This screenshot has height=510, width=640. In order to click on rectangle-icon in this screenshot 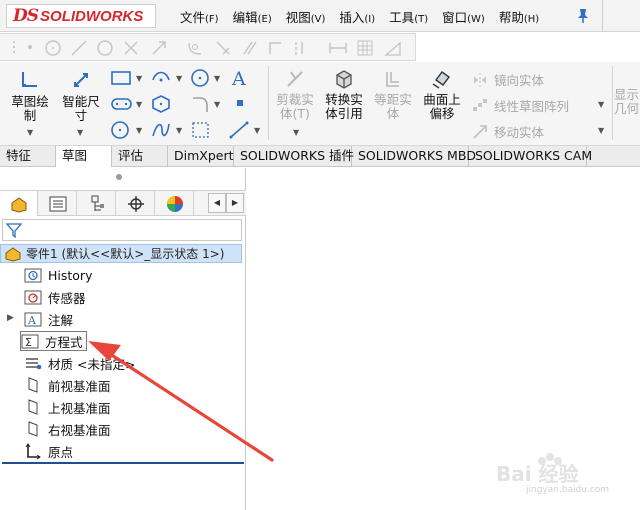, I will do `click(122, 78)`.